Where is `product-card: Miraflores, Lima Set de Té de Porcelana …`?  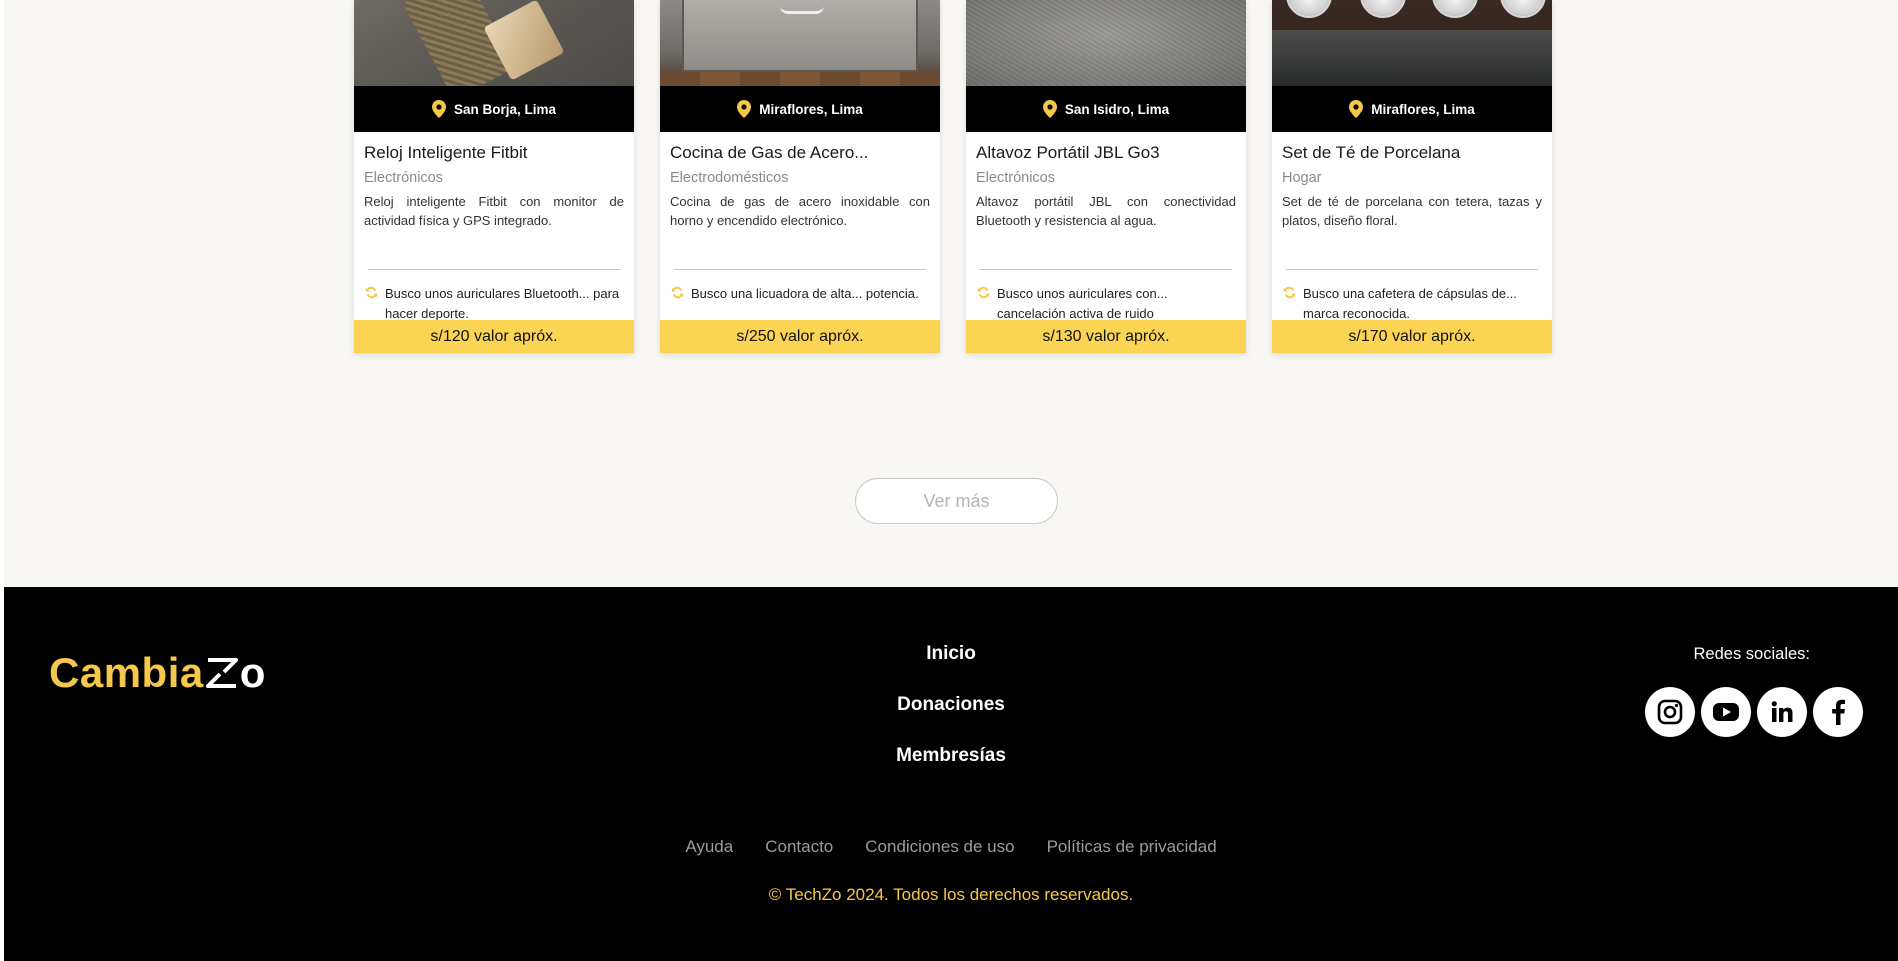
product-card: Miraflores, Lima Set de Té de Porcelana … is located at coordinates (1412, 176).